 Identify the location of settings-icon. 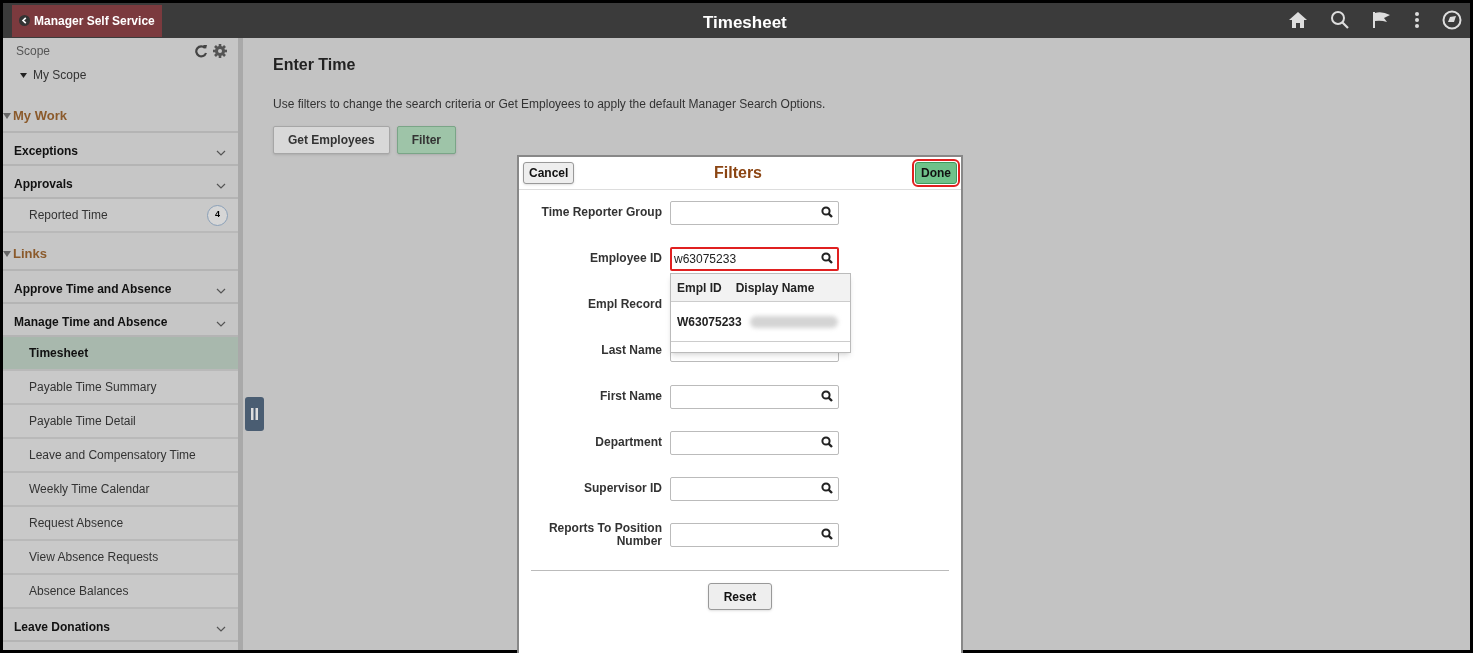
(220, 51).